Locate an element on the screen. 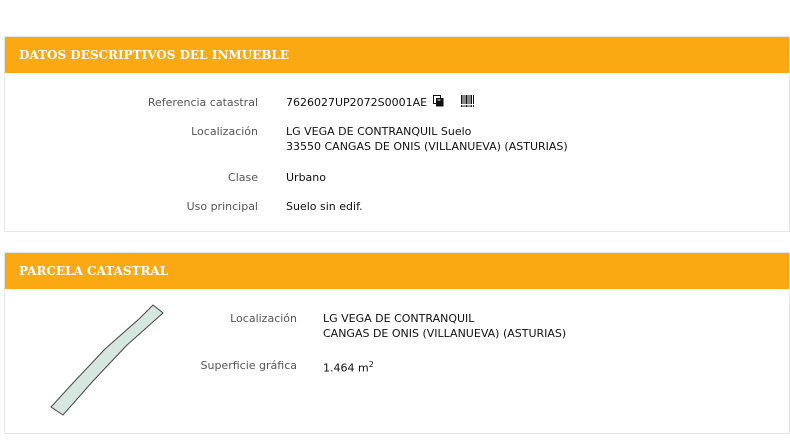 This screenshot has height=440, width=790. clase-label: Clase is located at coordinates (243, 177).